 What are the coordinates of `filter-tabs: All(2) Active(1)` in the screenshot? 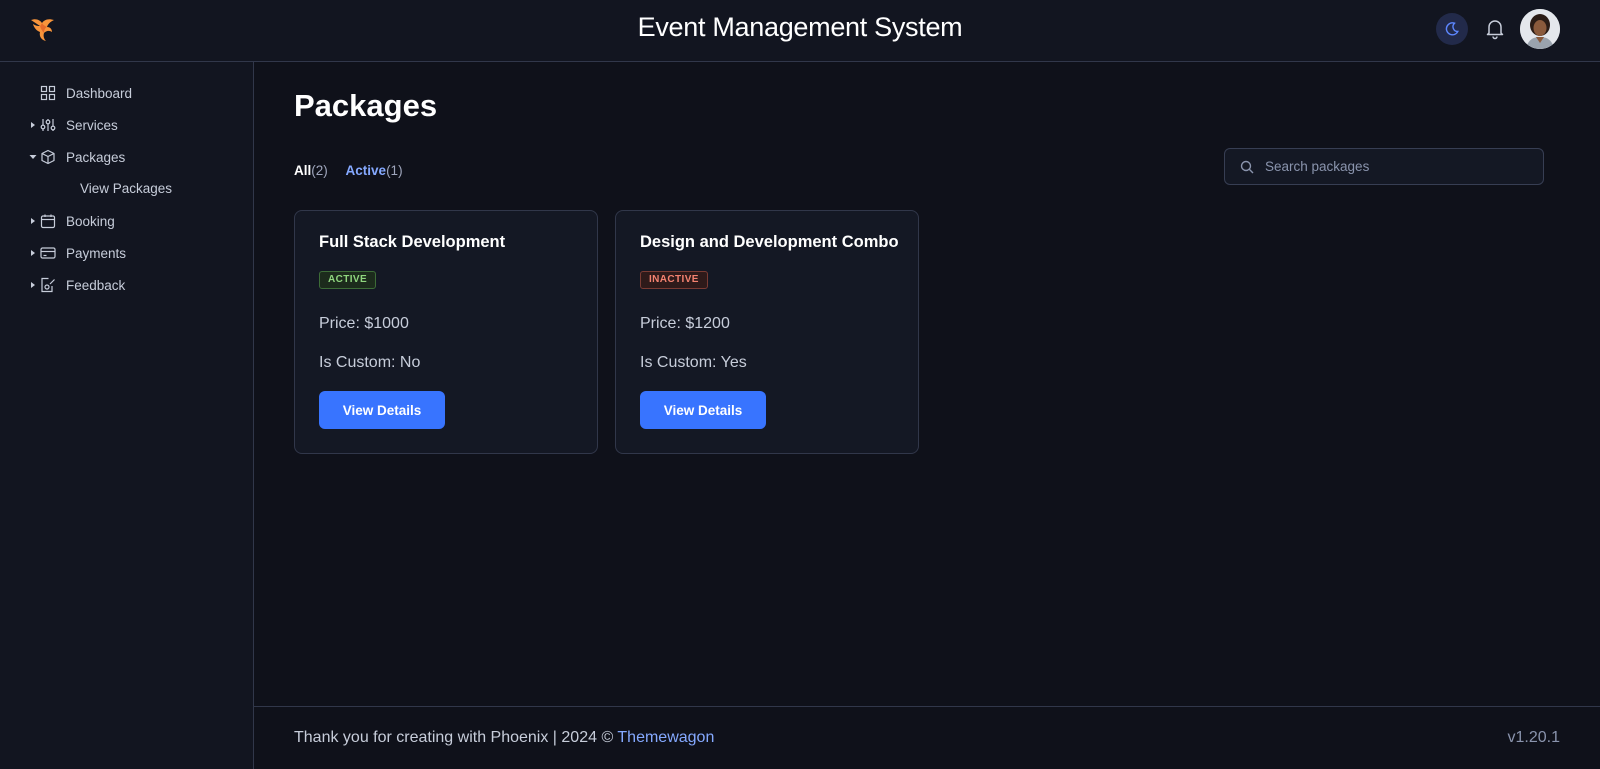 It's located at (355, 170).